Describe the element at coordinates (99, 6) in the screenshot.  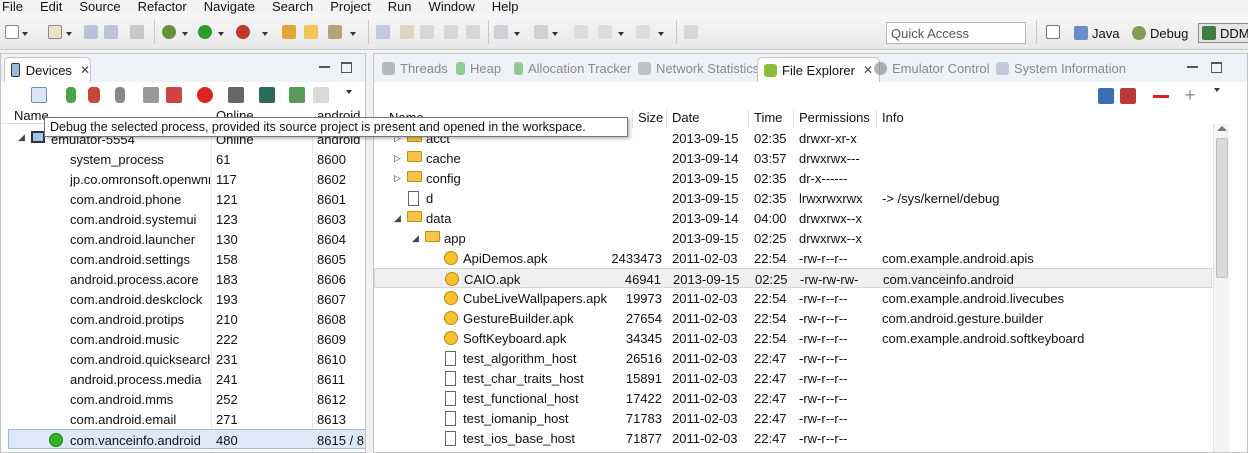
I see `menu-source: Source` at that location.